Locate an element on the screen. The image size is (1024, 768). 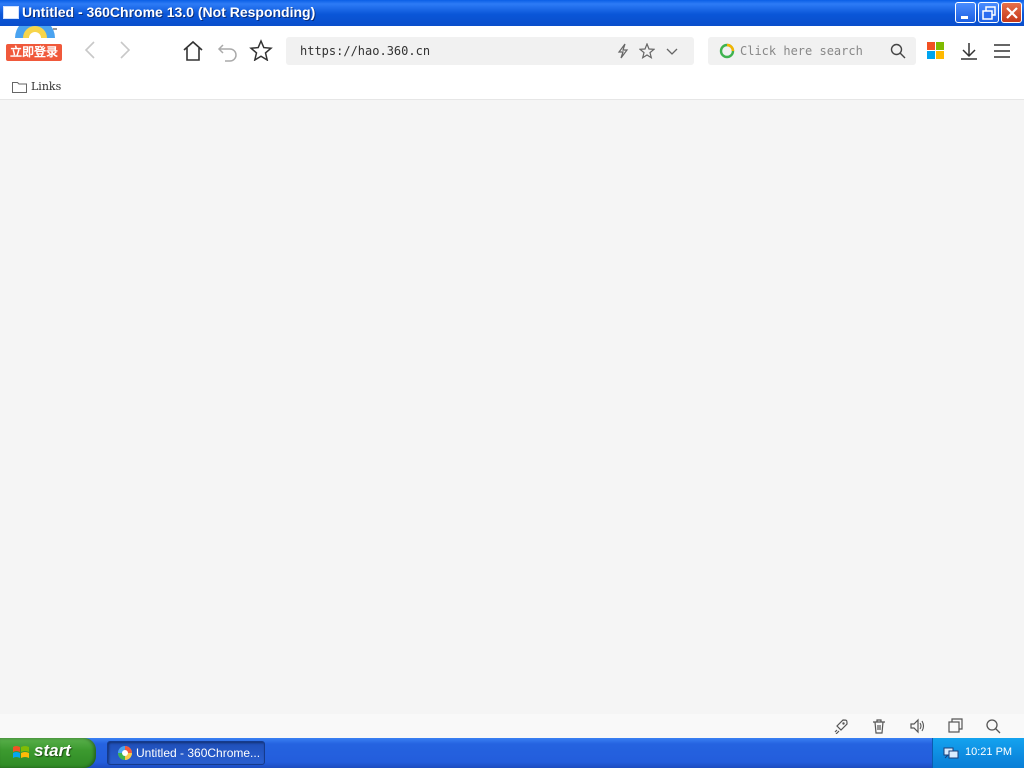
folder-icon is located at coordinates (19, 87).